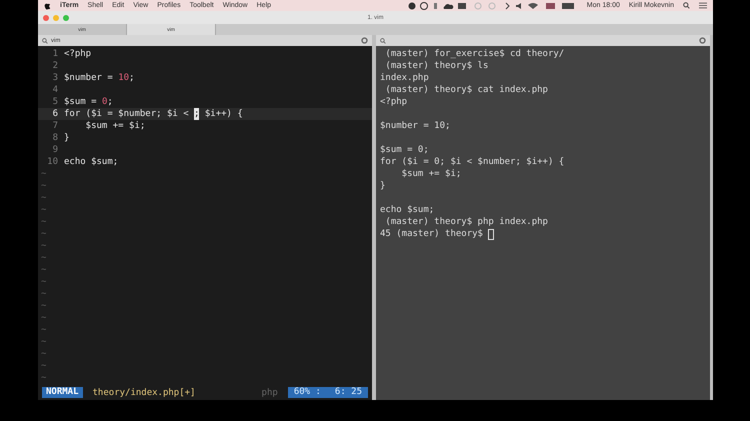 Image resolution: width=750 pixels, height=421 pixels. Describe the element at coordinates (491, 234) in the screenshot. I see `text-cursor` at that location.